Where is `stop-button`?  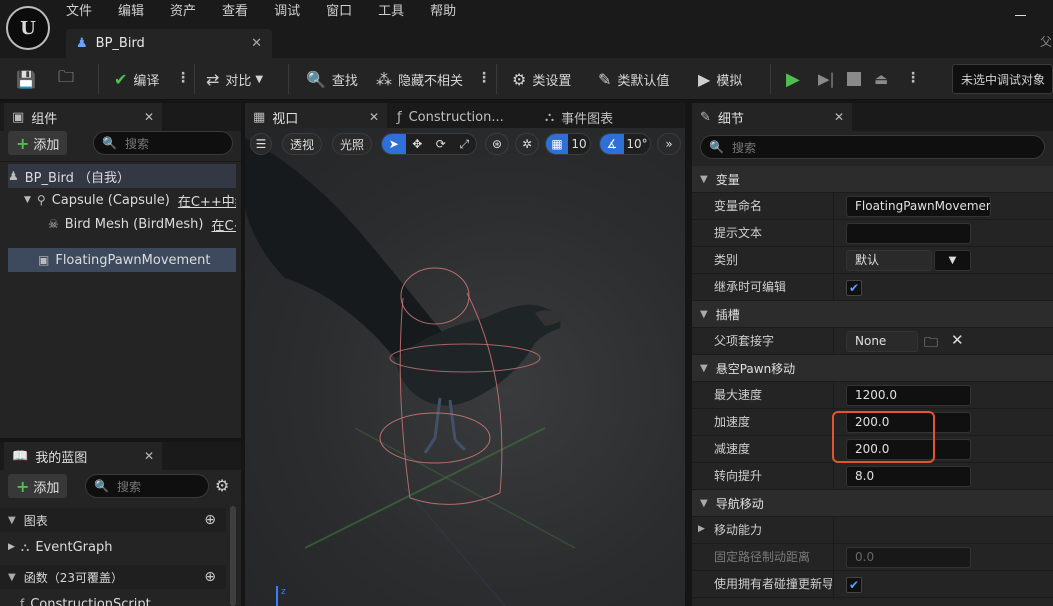 stop-button is located at coordinates (854, 79).